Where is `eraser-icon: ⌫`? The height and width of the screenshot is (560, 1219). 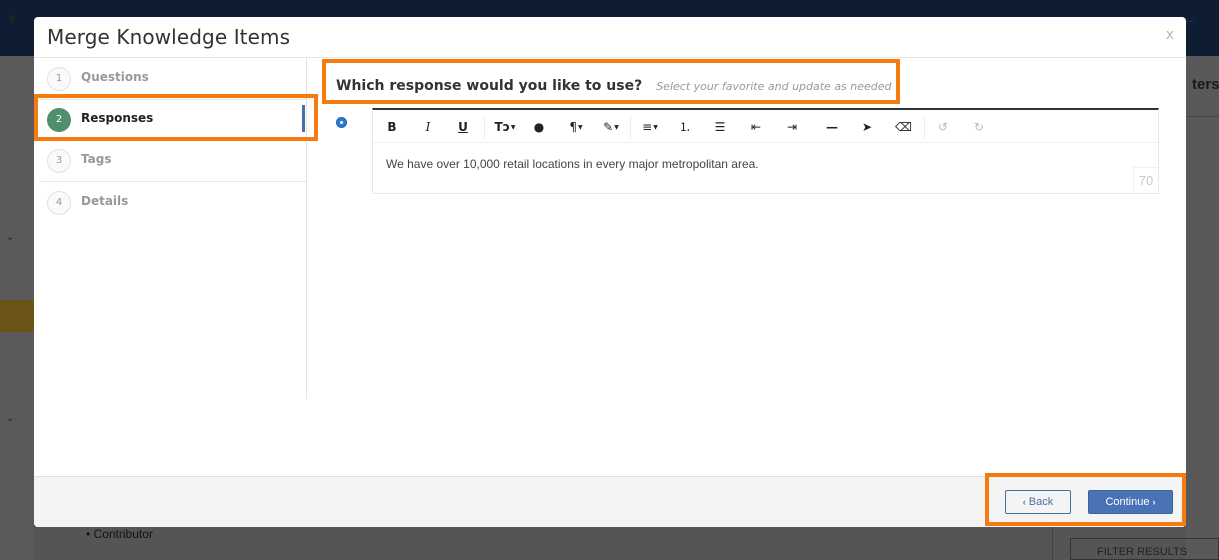 eraser-icon: ⌫ is located at coordinates (903, 127).